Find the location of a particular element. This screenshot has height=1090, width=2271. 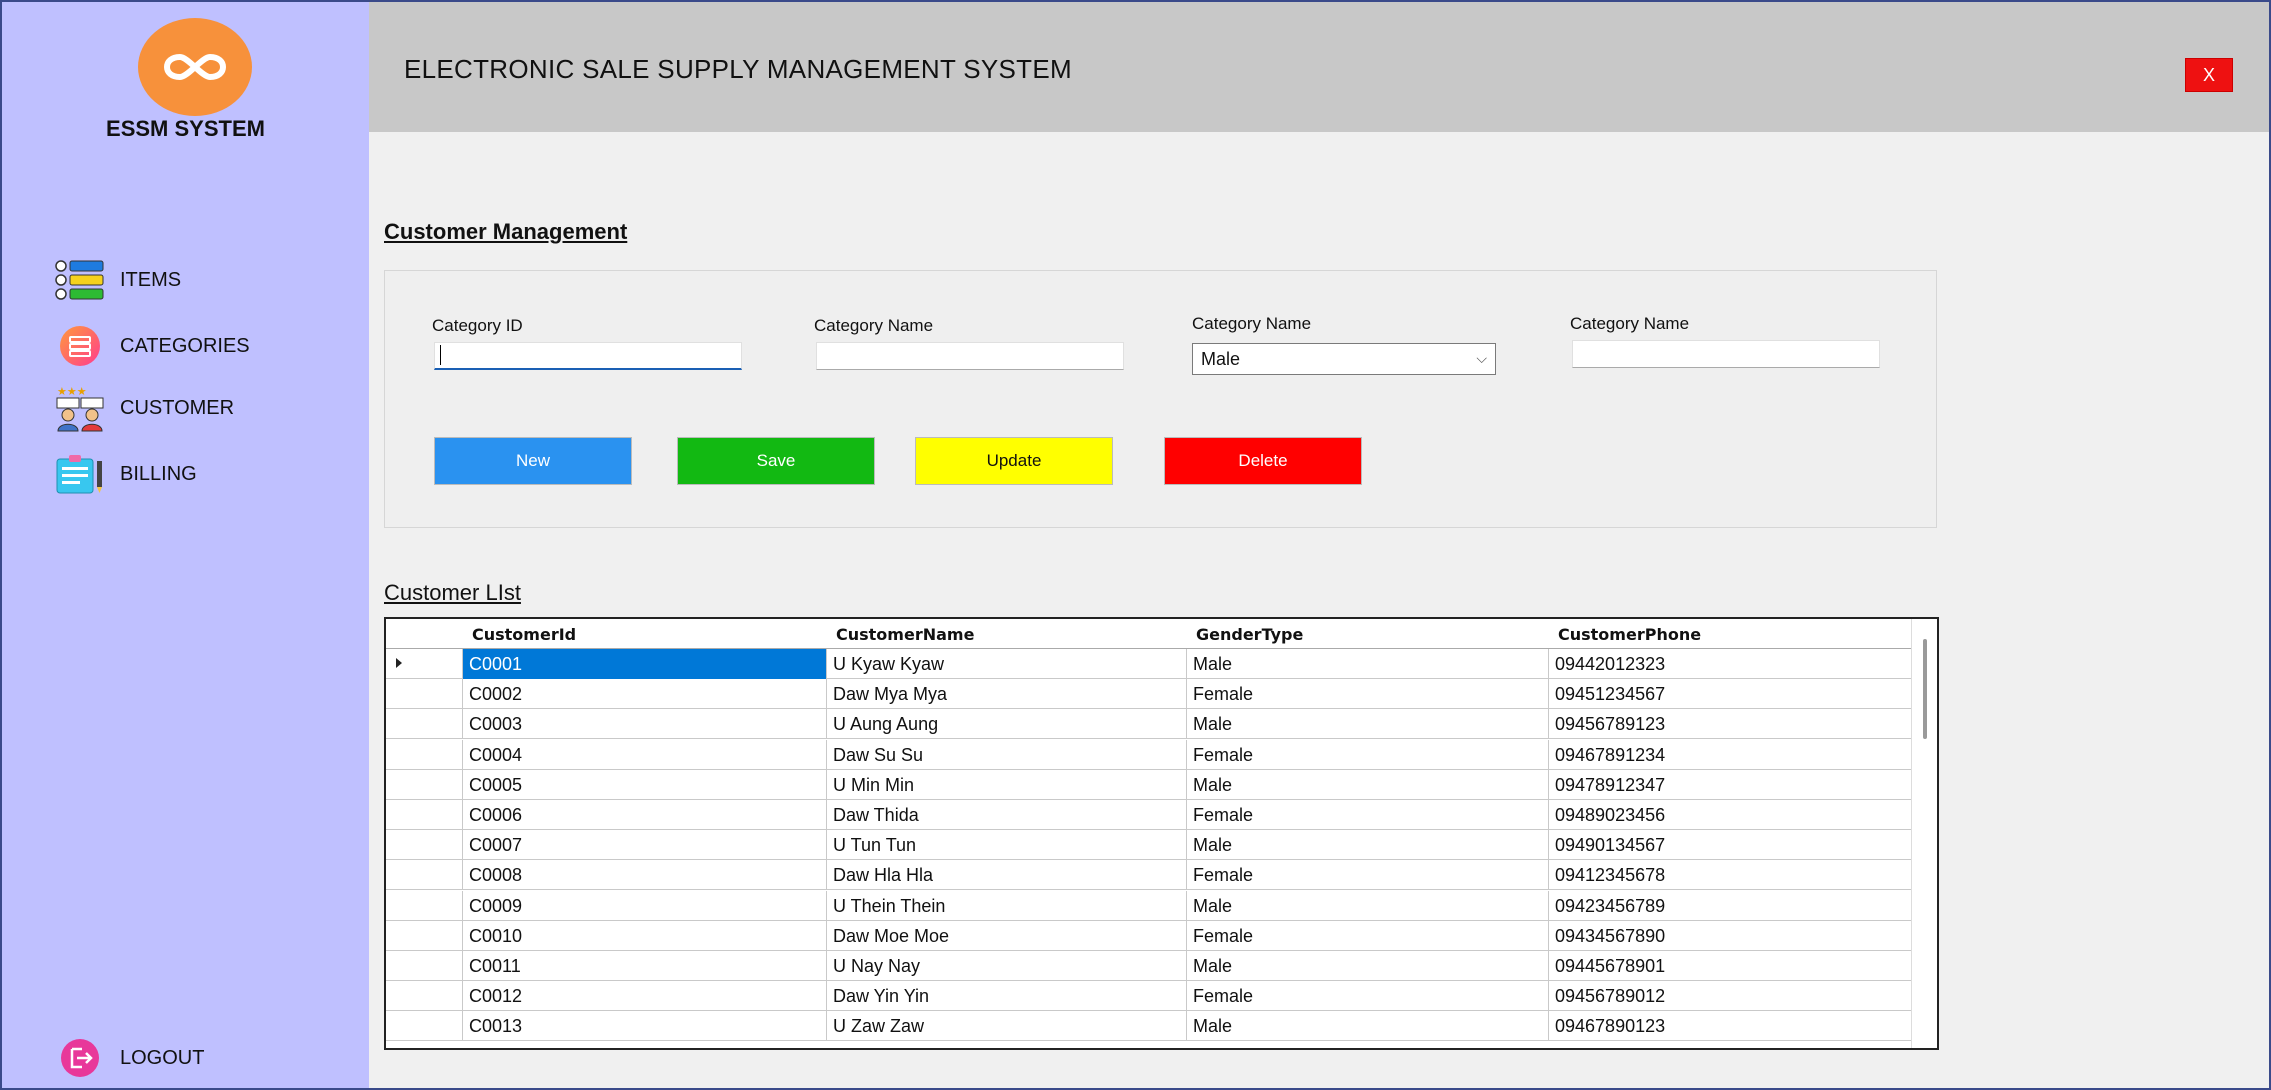

category-name-input is located at coordinates (970, 356).